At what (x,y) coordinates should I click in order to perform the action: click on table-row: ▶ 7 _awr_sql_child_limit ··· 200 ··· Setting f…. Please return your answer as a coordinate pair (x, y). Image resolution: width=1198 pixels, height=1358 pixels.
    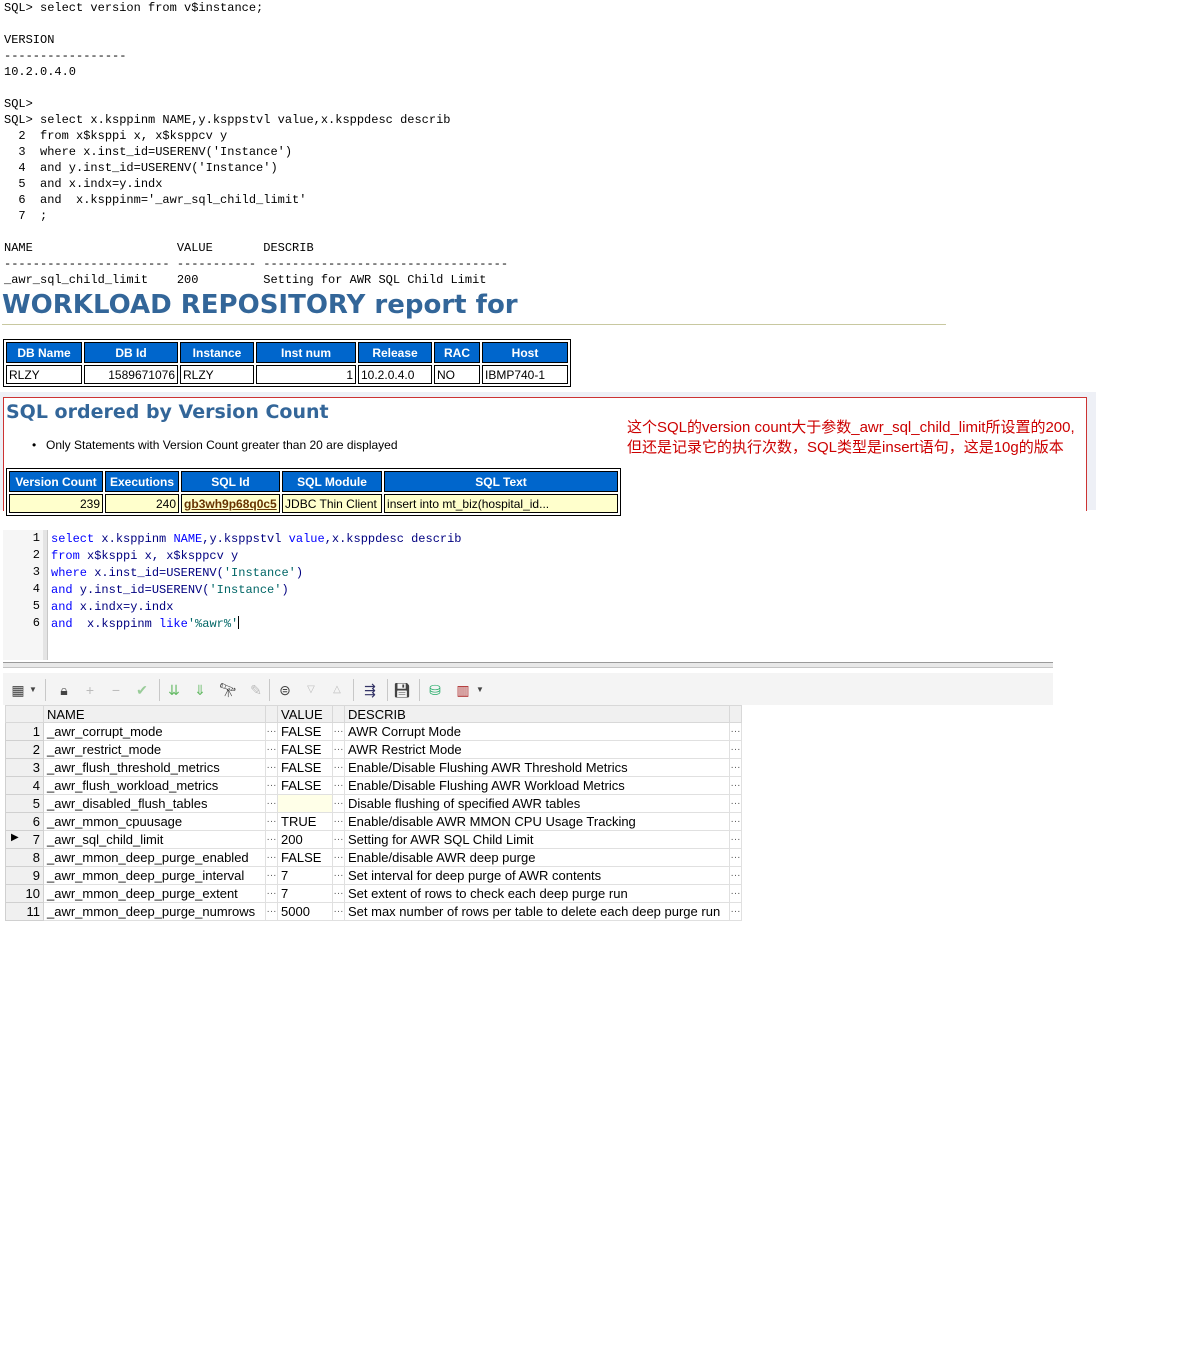
    Looking at the image, I should click on (373, 839).